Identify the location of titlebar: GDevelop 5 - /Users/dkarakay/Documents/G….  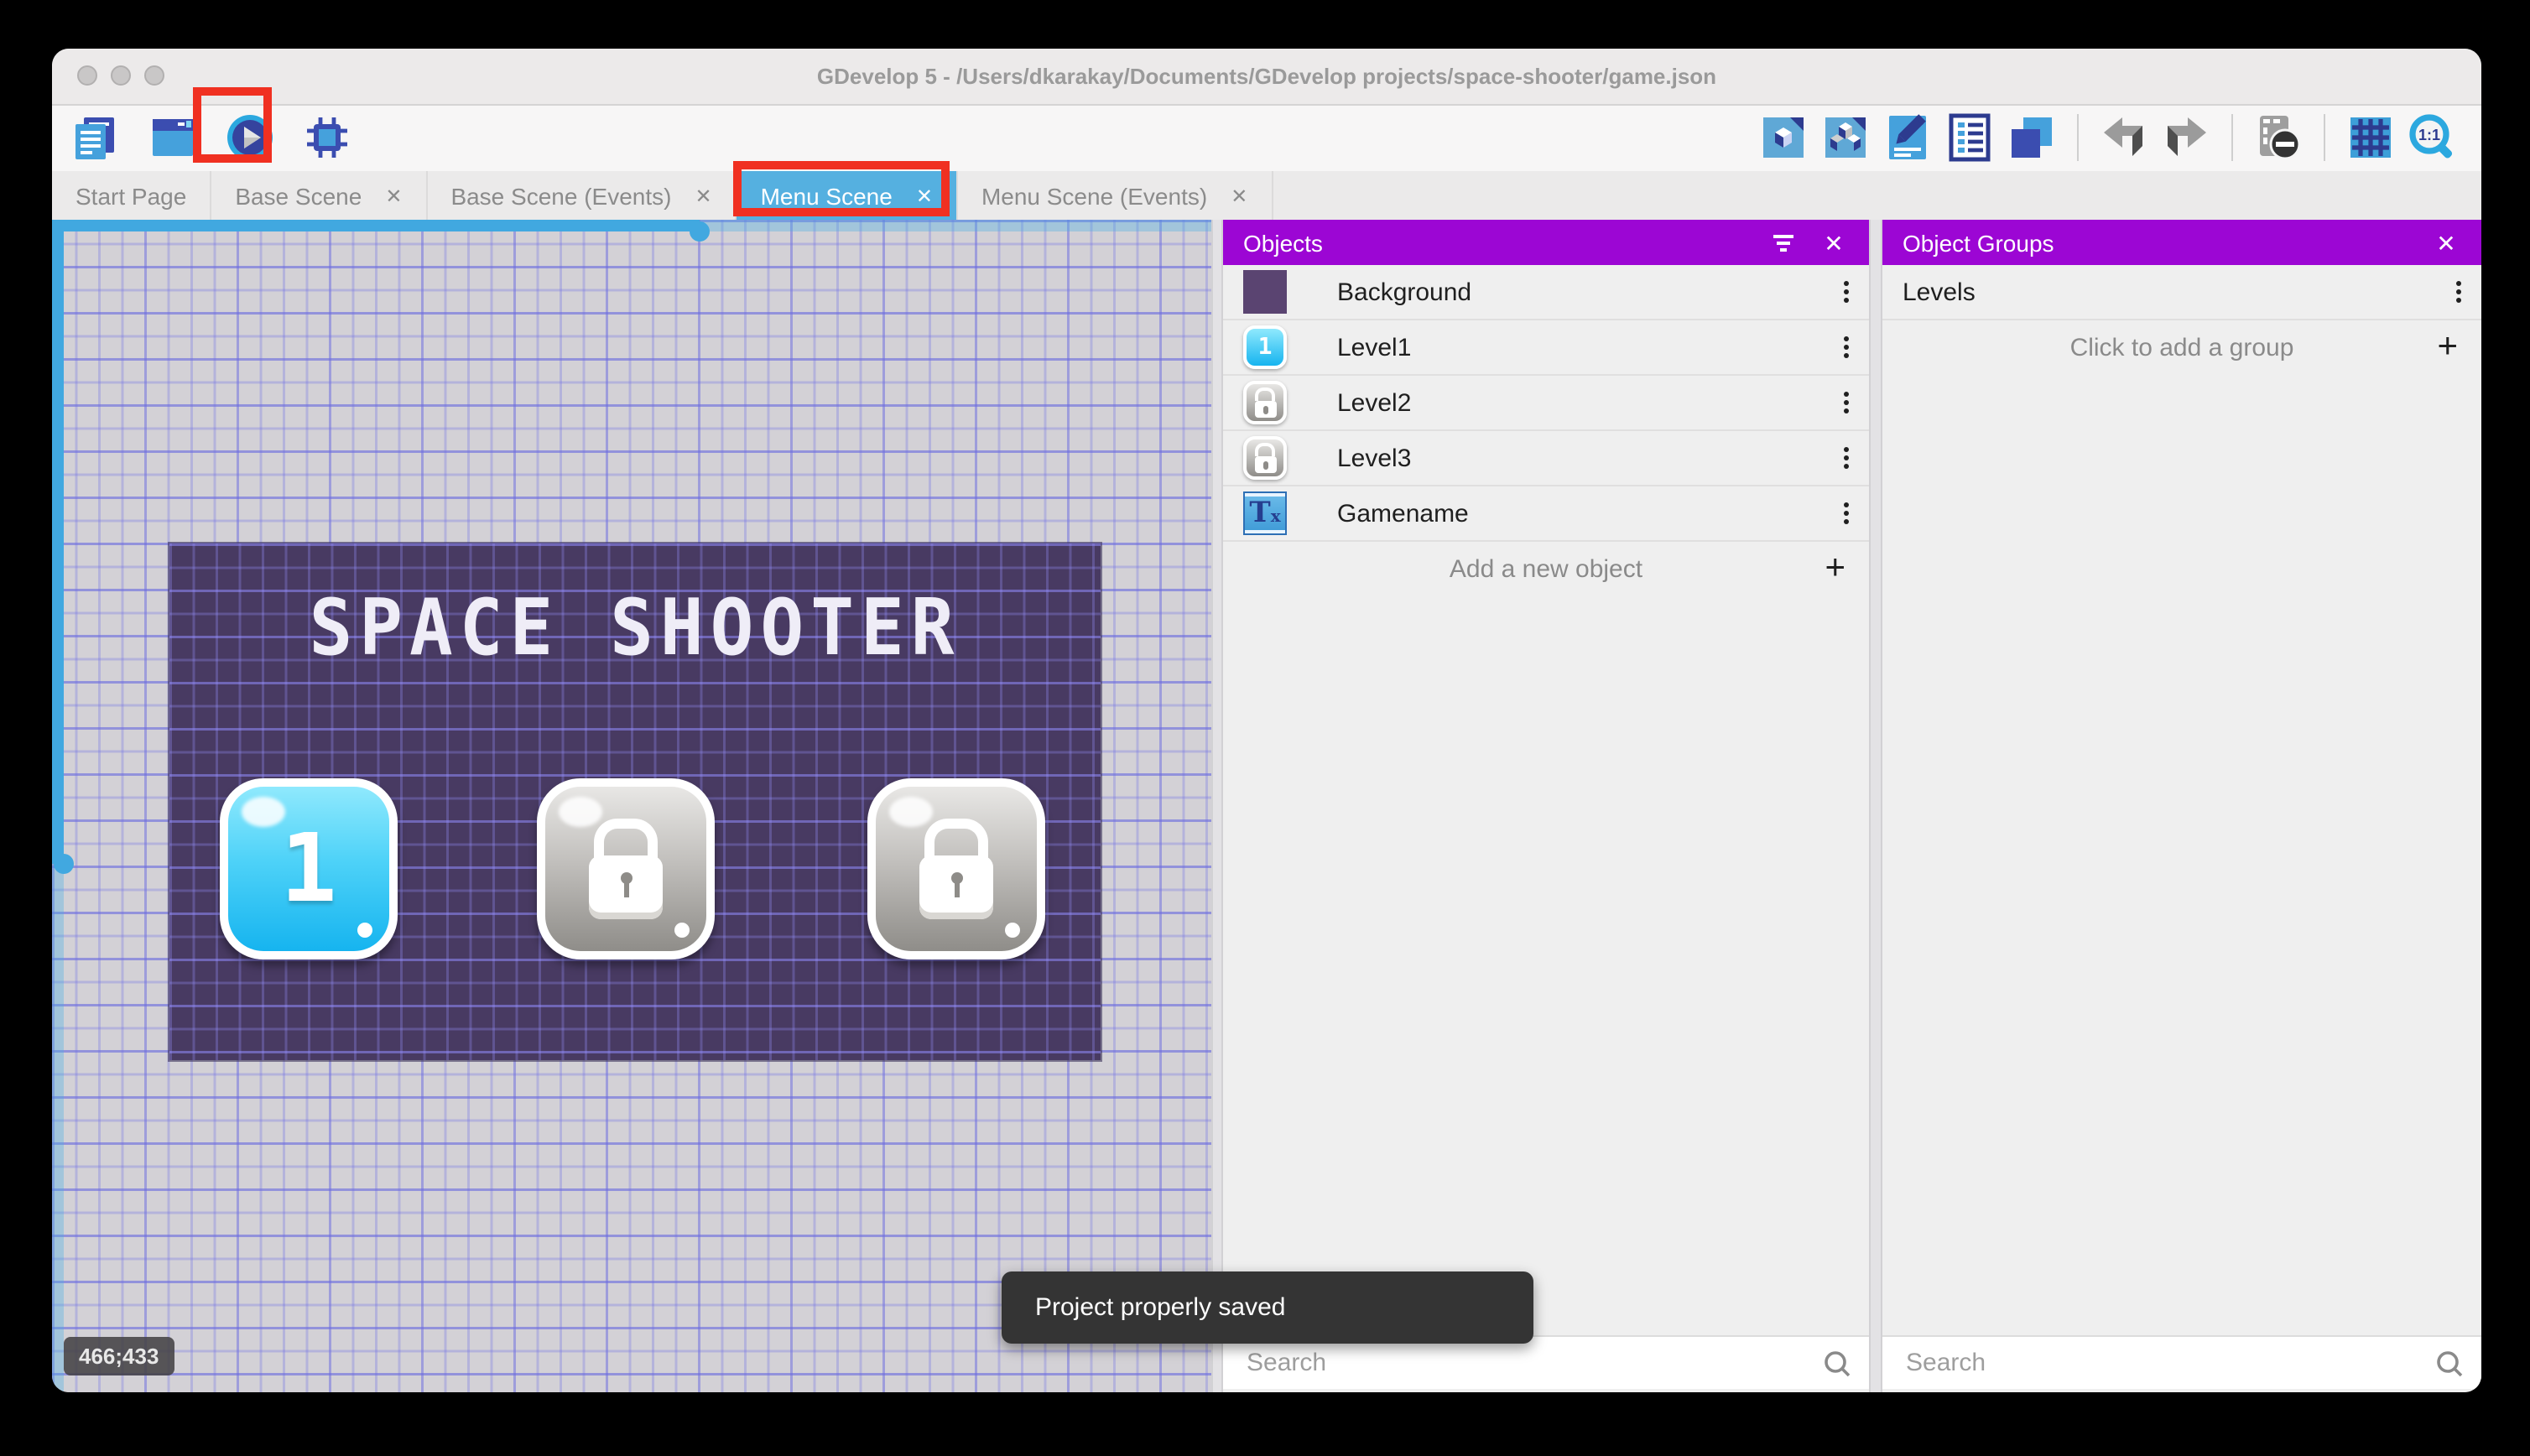
(1266, 77).